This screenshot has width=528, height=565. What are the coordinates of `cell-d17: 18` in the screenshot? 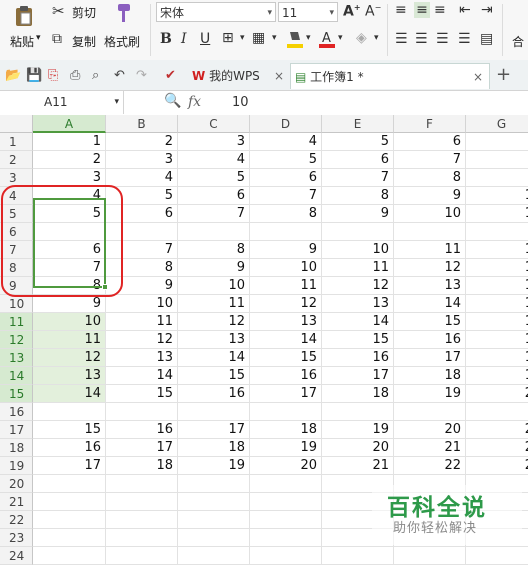 It's located at (286, 430).